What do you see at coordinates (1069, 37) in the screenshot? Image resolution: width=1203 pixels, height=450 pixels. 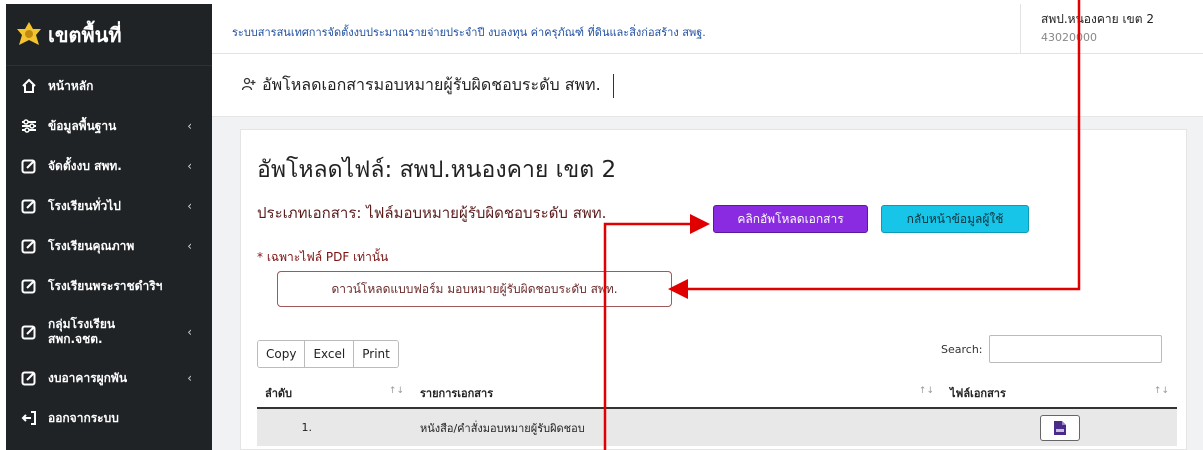 I see `user-code: 43020000` at bounding box center [1069, 37].